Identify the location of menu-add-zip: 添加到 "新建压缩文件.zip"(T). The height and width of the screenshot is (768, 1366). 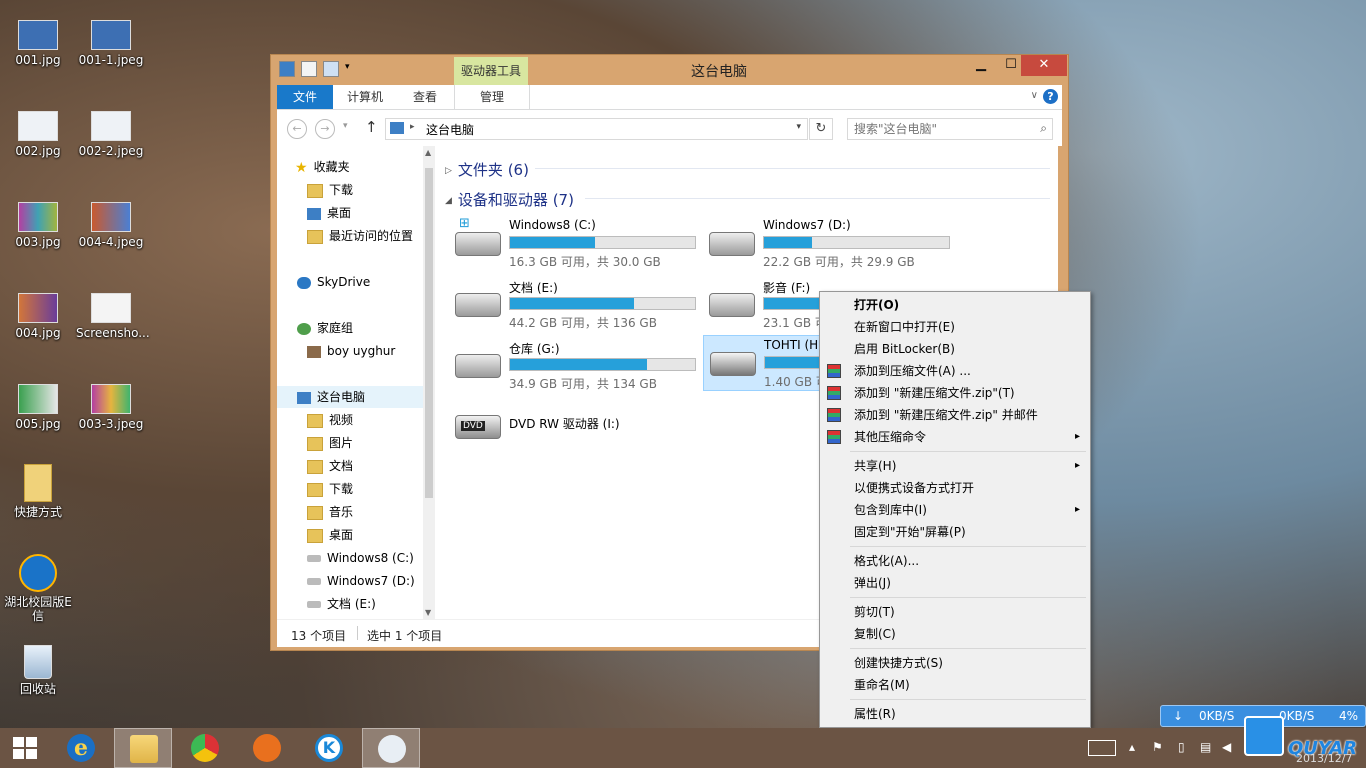
(955, 393).